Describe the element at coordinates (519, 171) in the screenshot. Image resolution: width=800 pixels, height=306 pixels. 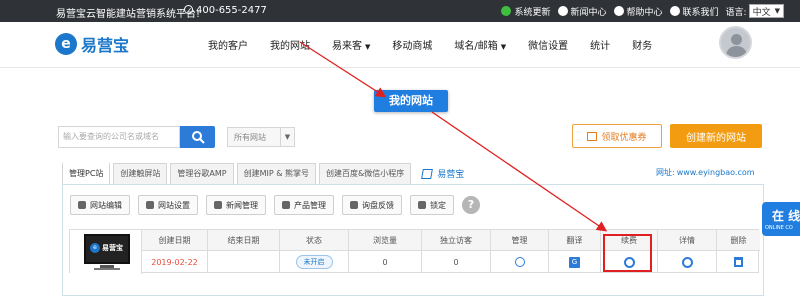
I see `arrow-to-renew` at that location.